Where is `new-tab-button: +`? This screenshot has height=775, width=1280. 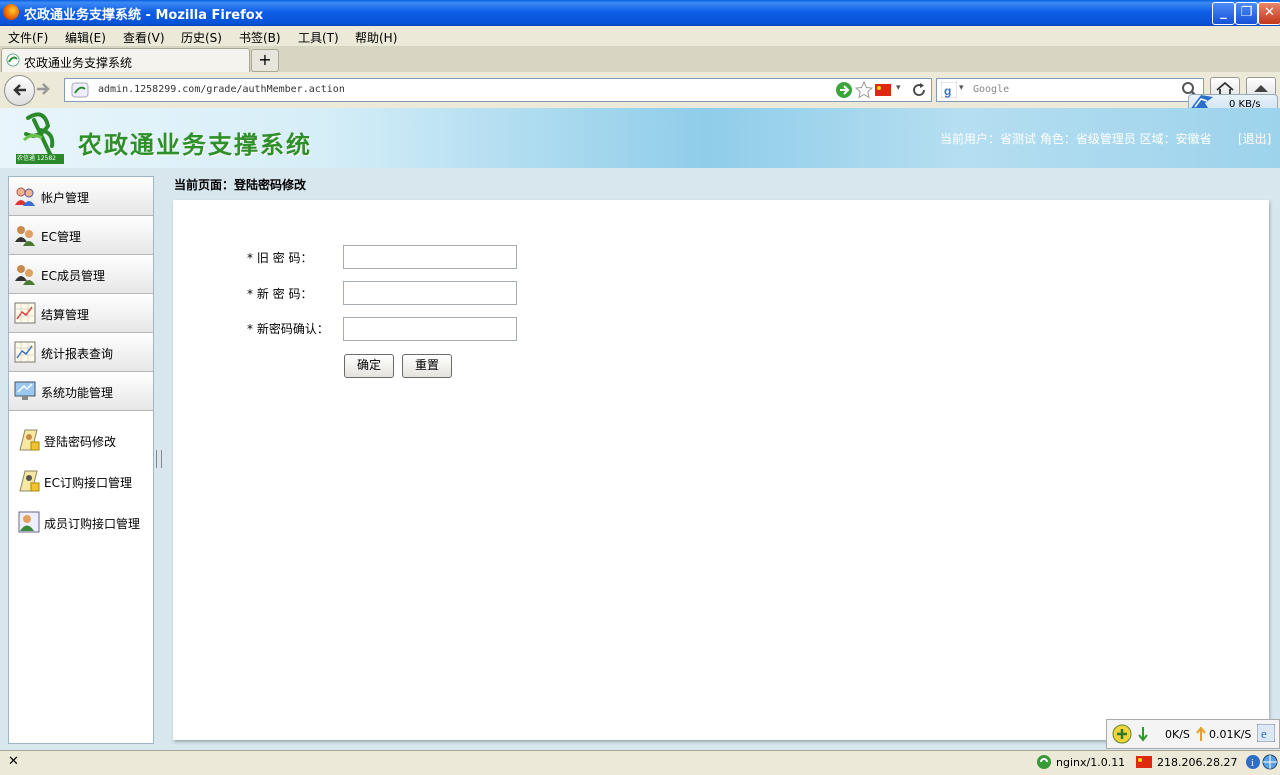 new-tab-button: + is located at coordinates (265, 60).